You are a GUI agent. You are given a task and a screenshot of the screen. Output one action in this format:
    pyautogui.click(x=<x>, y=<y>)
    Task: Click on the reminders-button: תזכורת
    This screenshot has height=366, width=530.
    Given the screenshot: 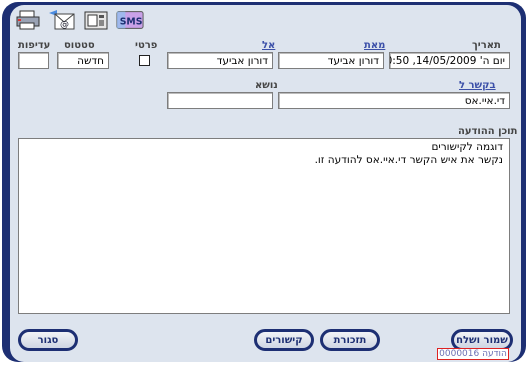 What is the action you would take?
    pyautogui.click(x=350, y=340)
    